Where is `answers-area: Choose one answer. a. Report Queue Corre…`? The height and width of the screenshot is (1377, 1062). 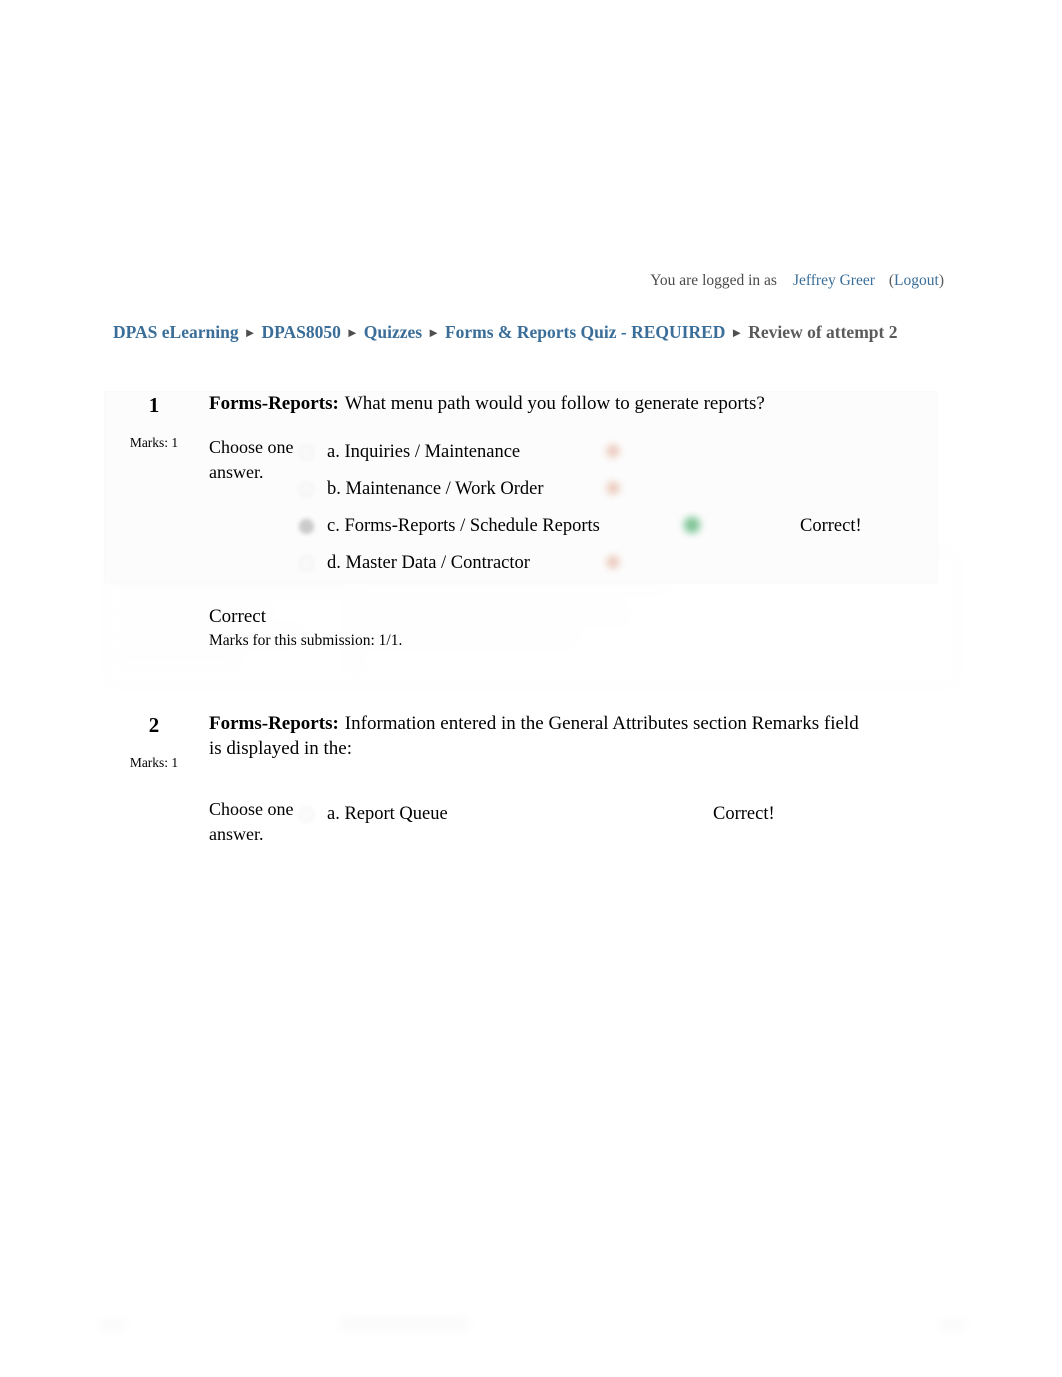
answers-area: Choose one answer. a. Report Queue Corre… is located at coordinates (586, 821).